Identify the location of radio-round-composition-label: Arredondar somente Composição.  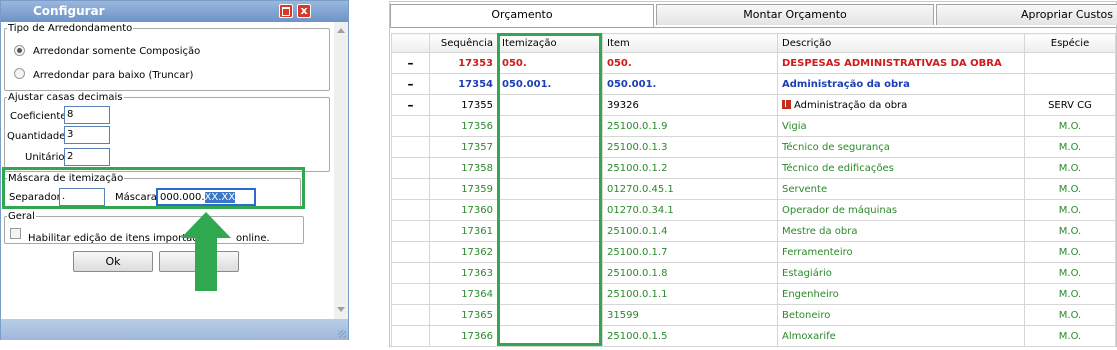
(117, 51).